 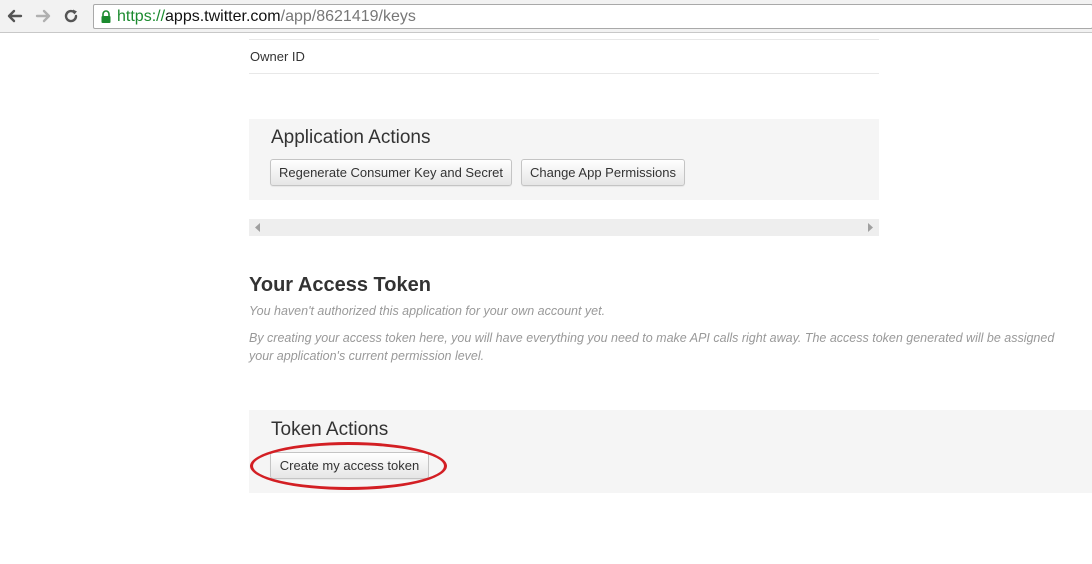 What do you see at coordinates (348, 466) in the screenshot?
I see `highlight-ellipse-annotation` at bounding box center [348, 466].